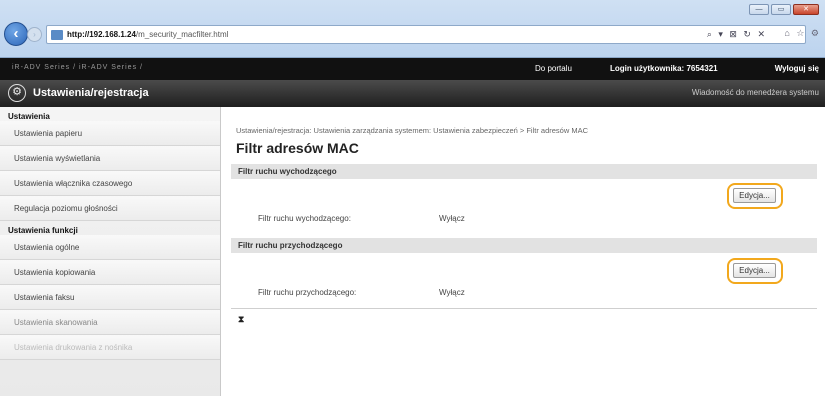 The image size is (825, 396). What do you see at coordinates (452, 218) in the screenshot?
I see `outbound-filter-value: Wyłącz` at bounding box center [452, 218].